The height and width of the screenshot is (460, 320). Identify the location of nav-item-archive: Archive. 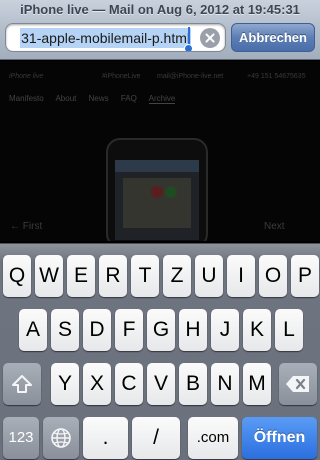
(162, 99).